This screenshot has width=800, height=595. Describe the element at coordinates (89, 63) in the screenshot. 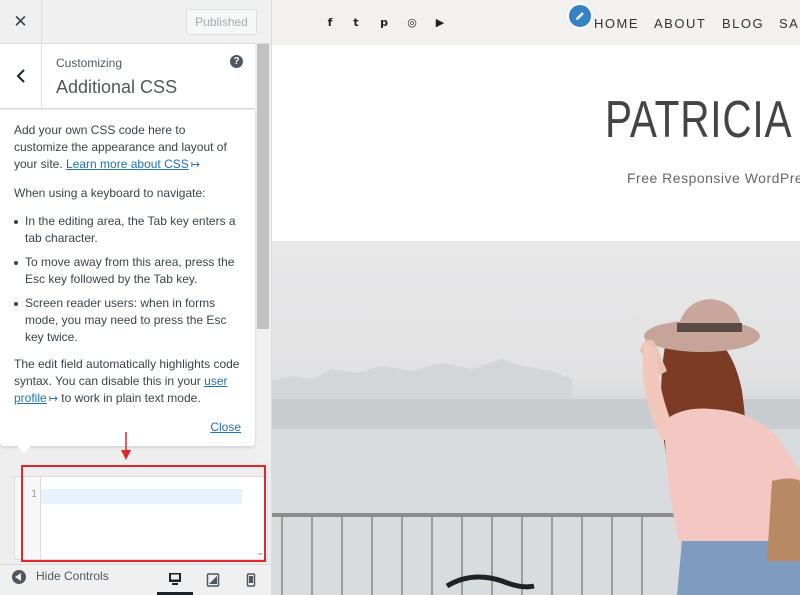

I see `customizing-label: Customizing` at that location.